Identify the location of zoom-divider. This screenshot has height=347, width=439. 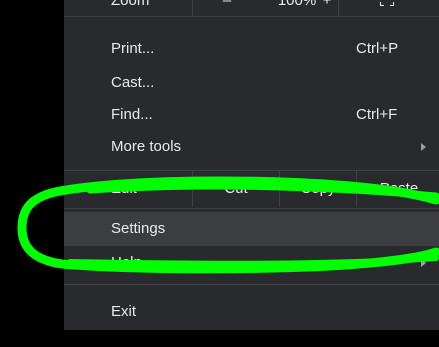
(338, 8).